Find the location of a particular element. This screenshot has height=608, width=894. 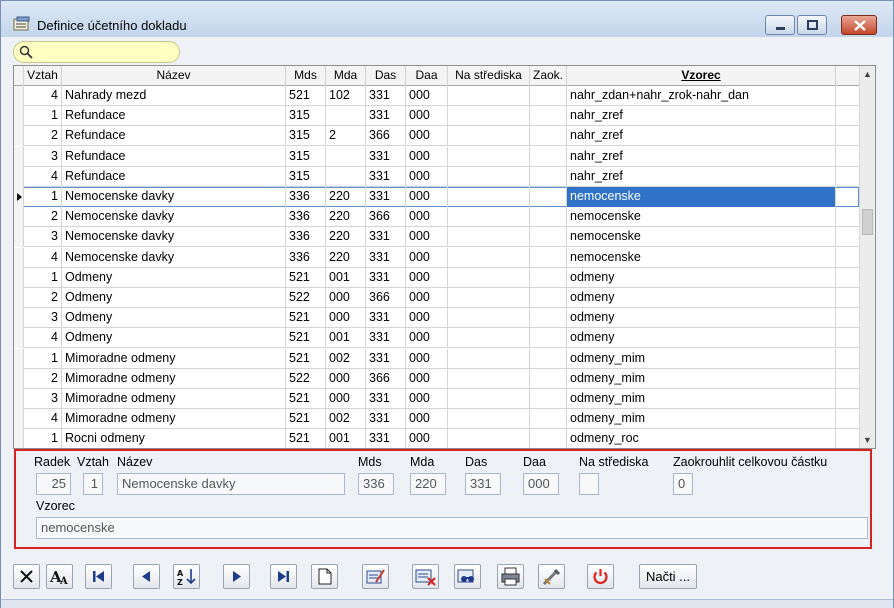

cell-mda: 102 is located at coordinates (346, 96).